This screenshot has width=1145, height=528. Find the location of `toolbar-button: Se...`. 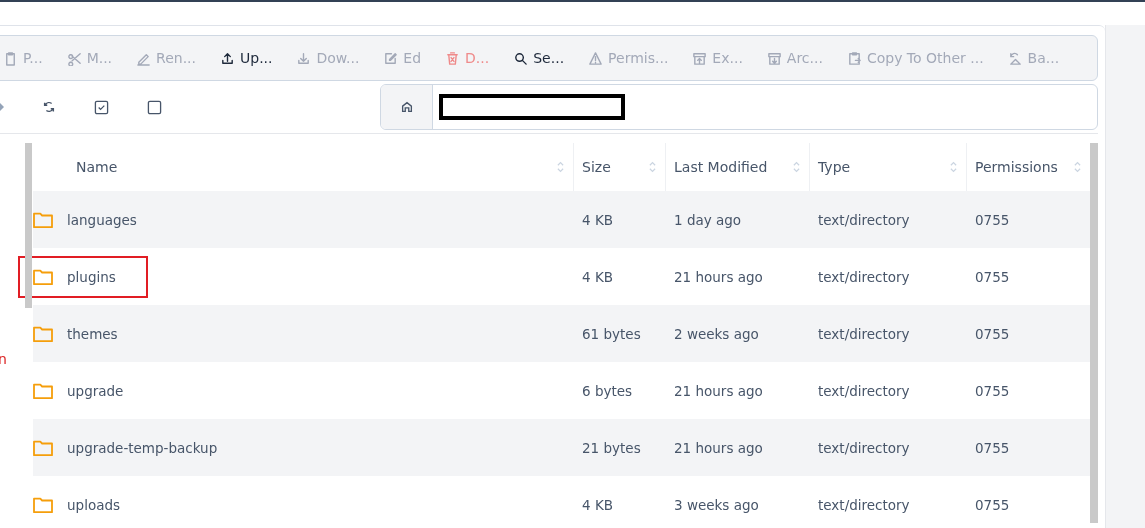

toolbar-button: Se... is located at coordinates (539, 58).